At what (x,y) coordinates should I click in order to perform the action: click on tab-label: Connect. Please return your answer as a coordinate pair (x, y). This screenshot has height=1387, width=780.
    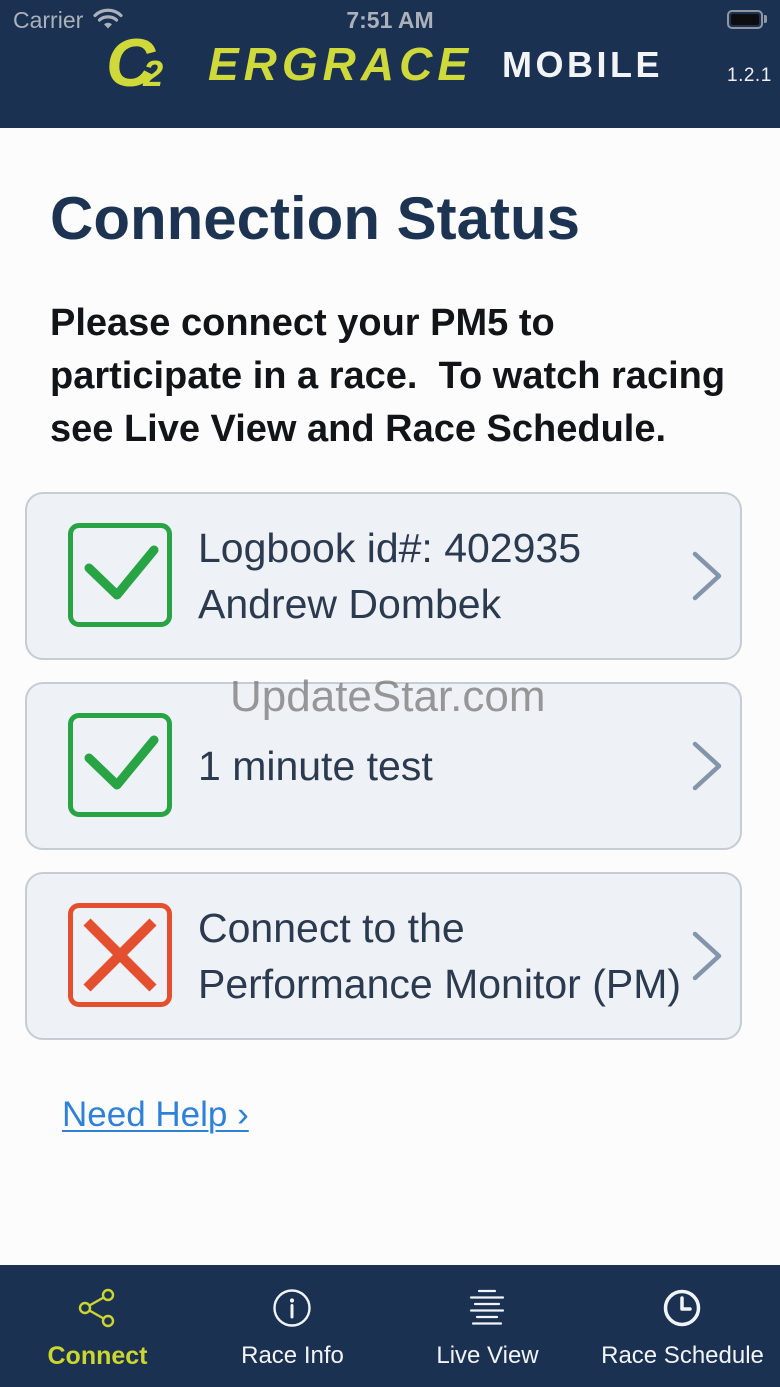
    Looking at the image, I should click on (97, 1356).